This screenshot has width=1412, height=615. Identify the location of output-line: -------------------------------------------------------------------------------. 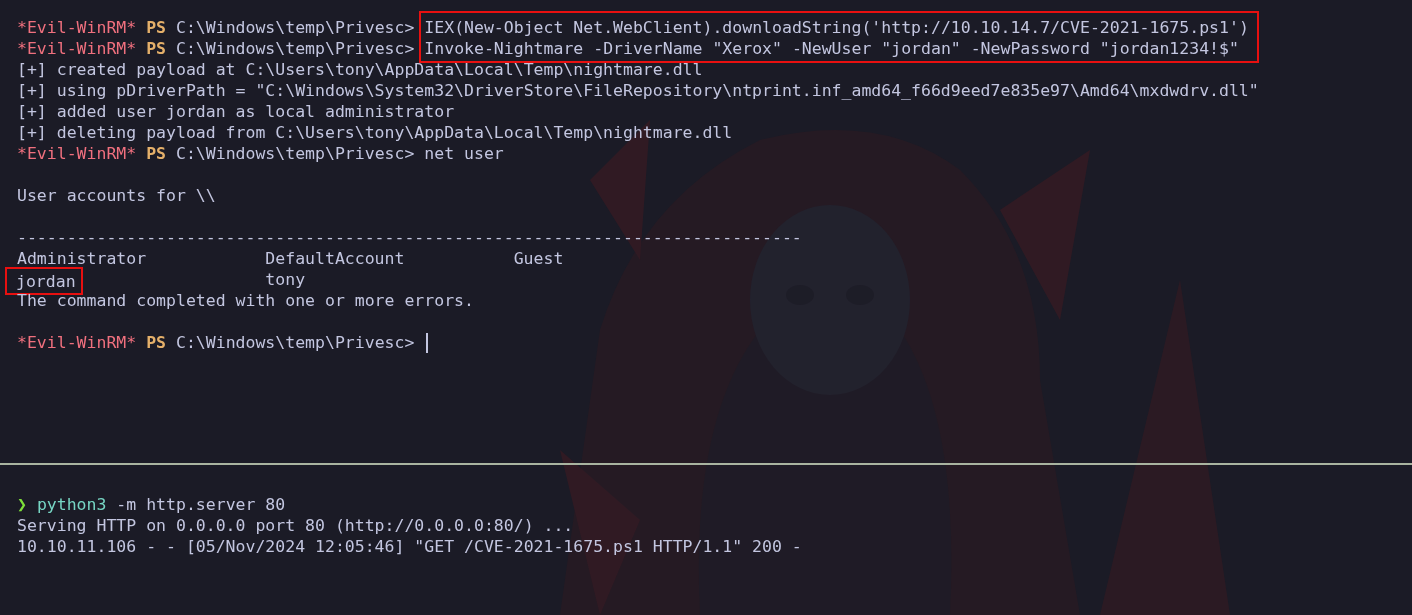
(409, 237).